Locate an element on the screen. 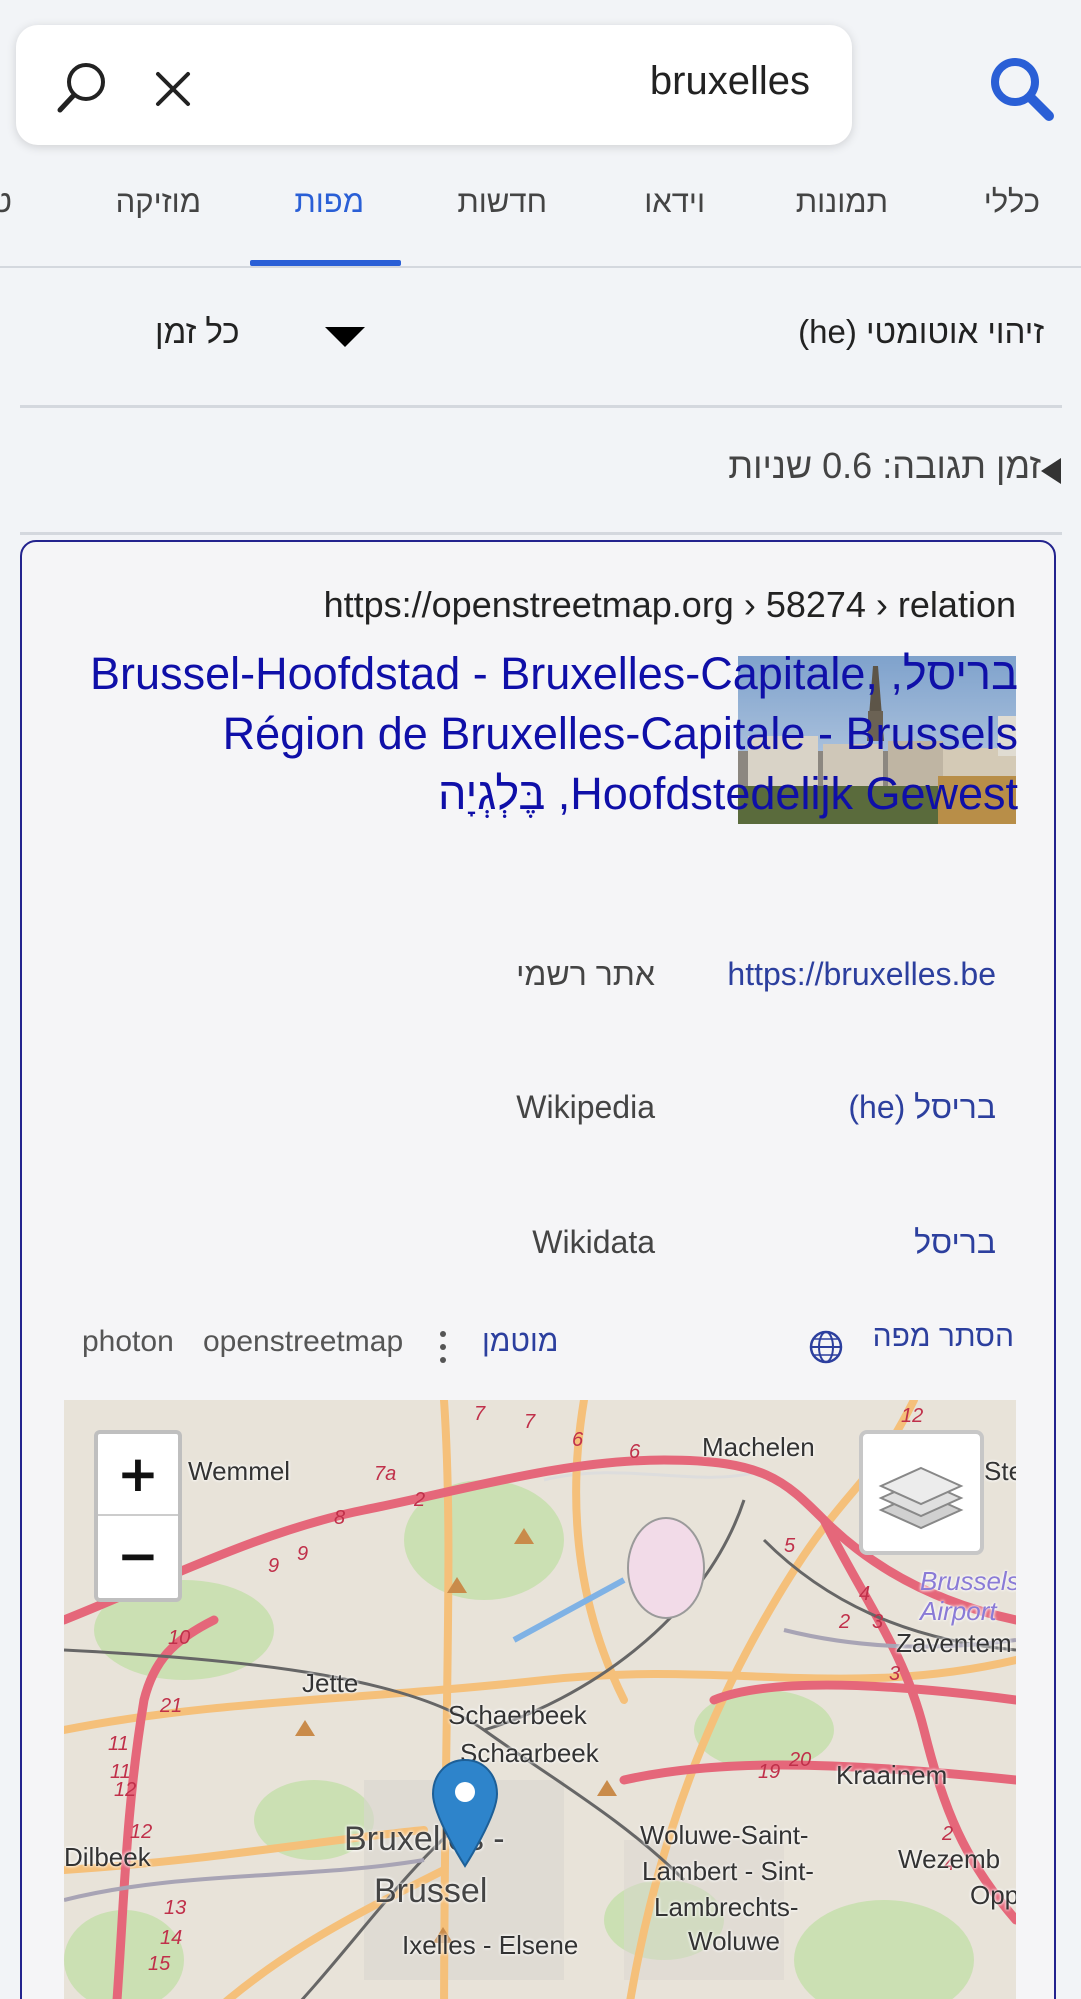  map-label-airport: Brussels is located at coordinates (968, 1581).